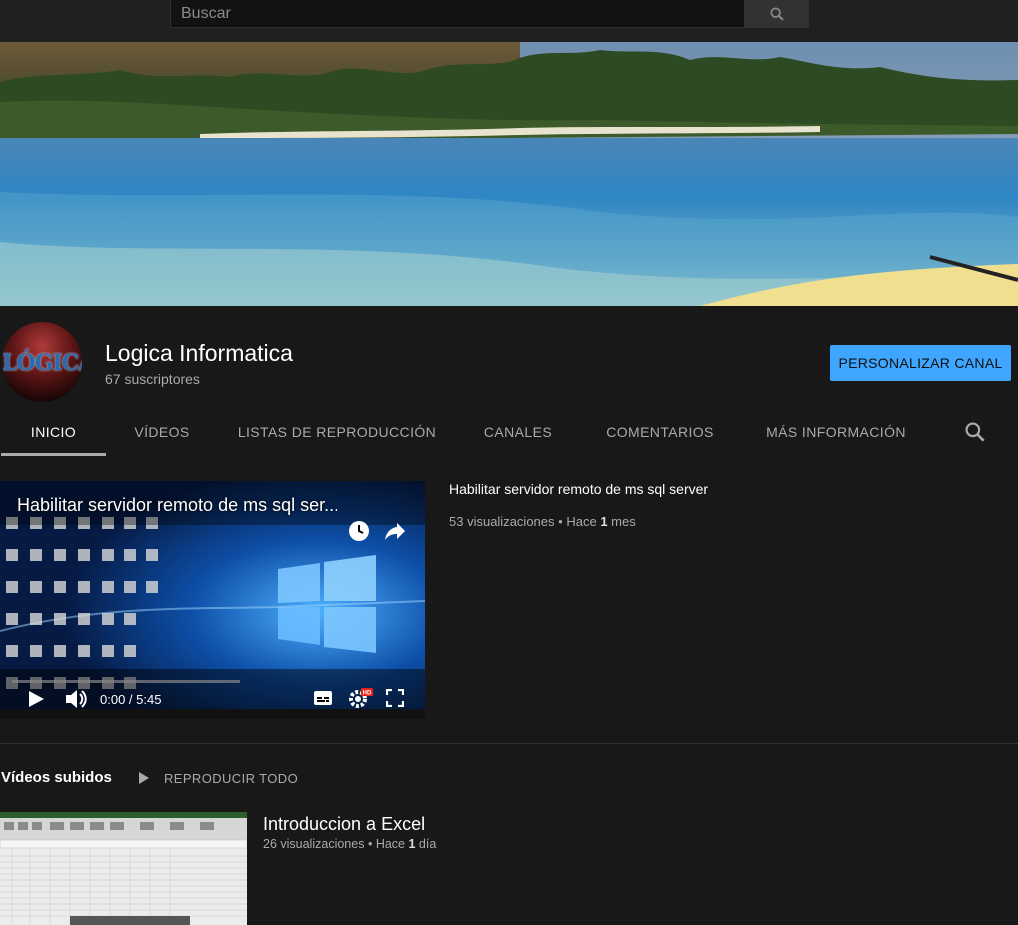  Describe the element at coordinates (162, 431) in the screenshot. I see `tab-videos: VÍDEOS` at that location.